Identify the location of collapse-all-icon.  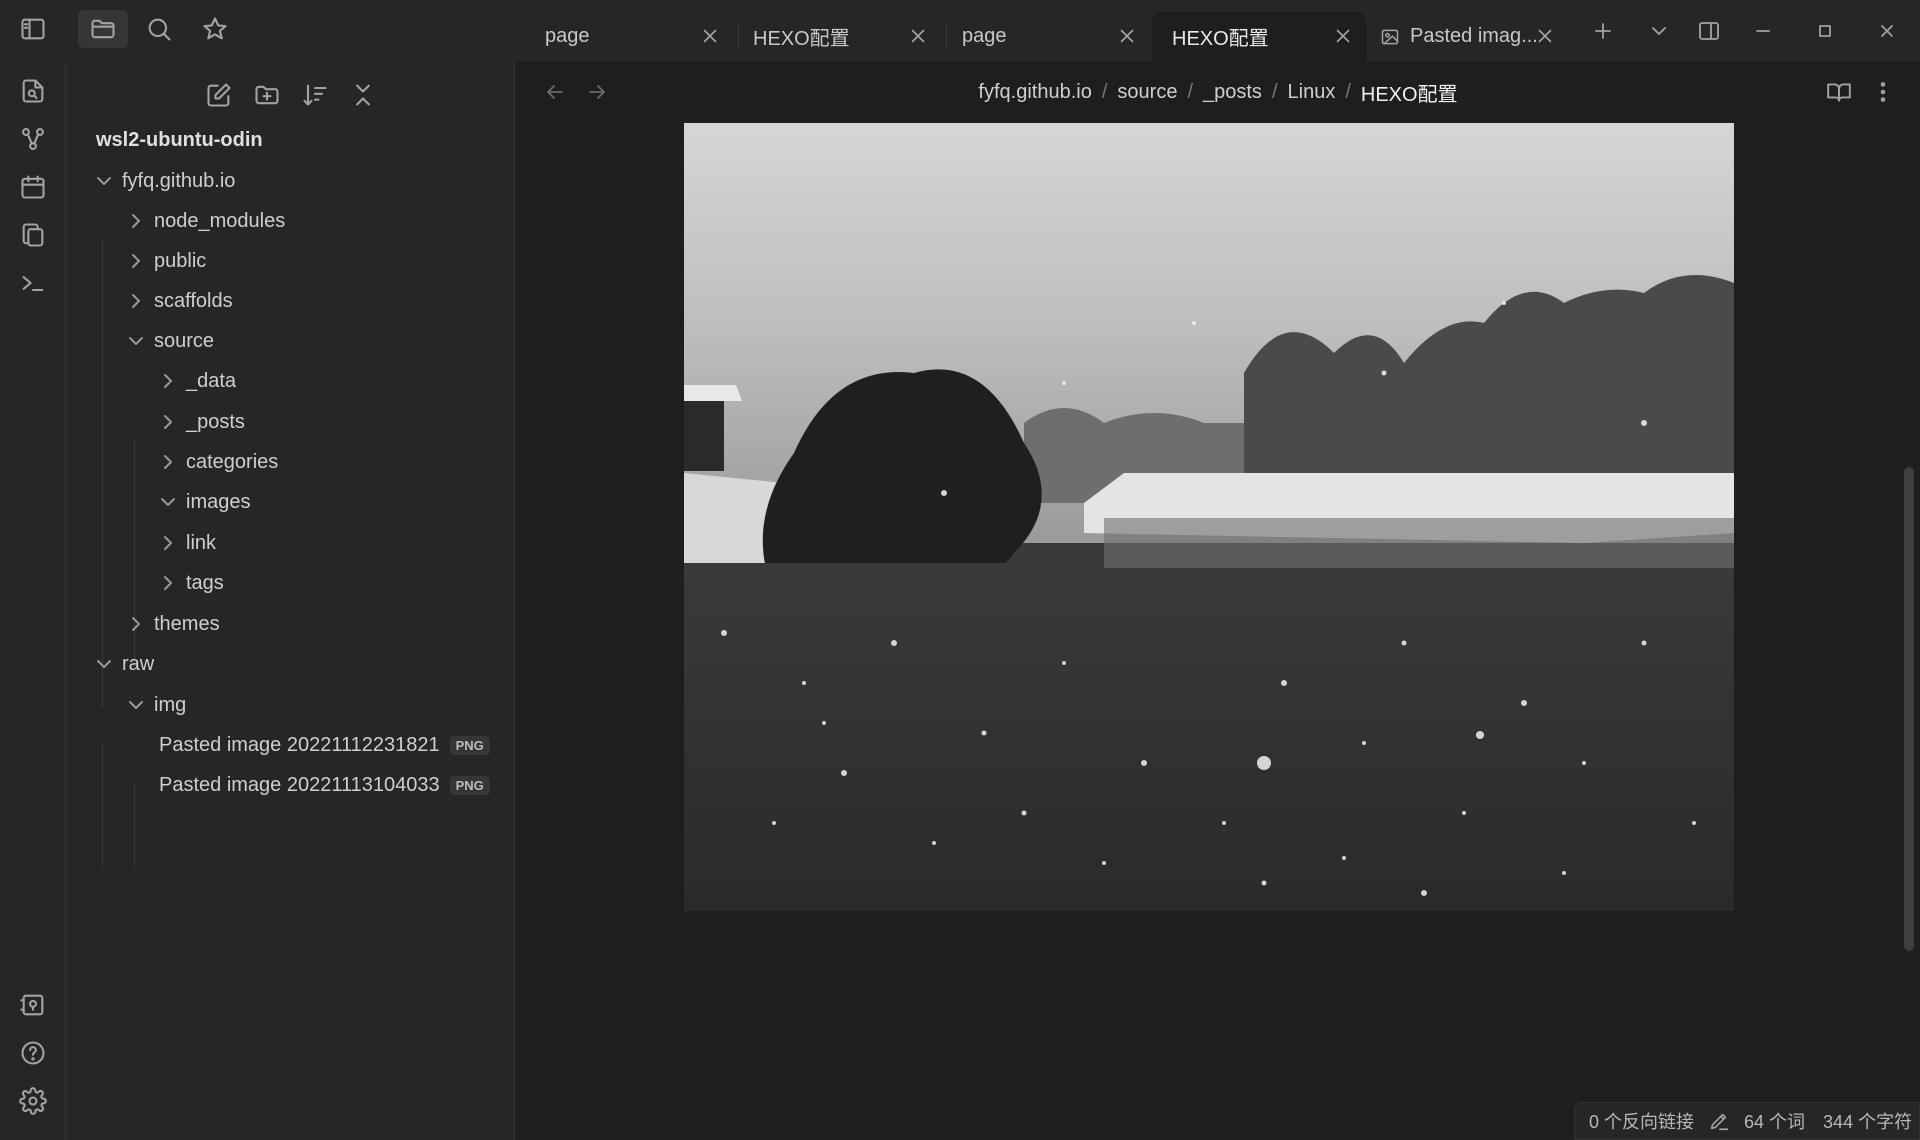
(363, 95).